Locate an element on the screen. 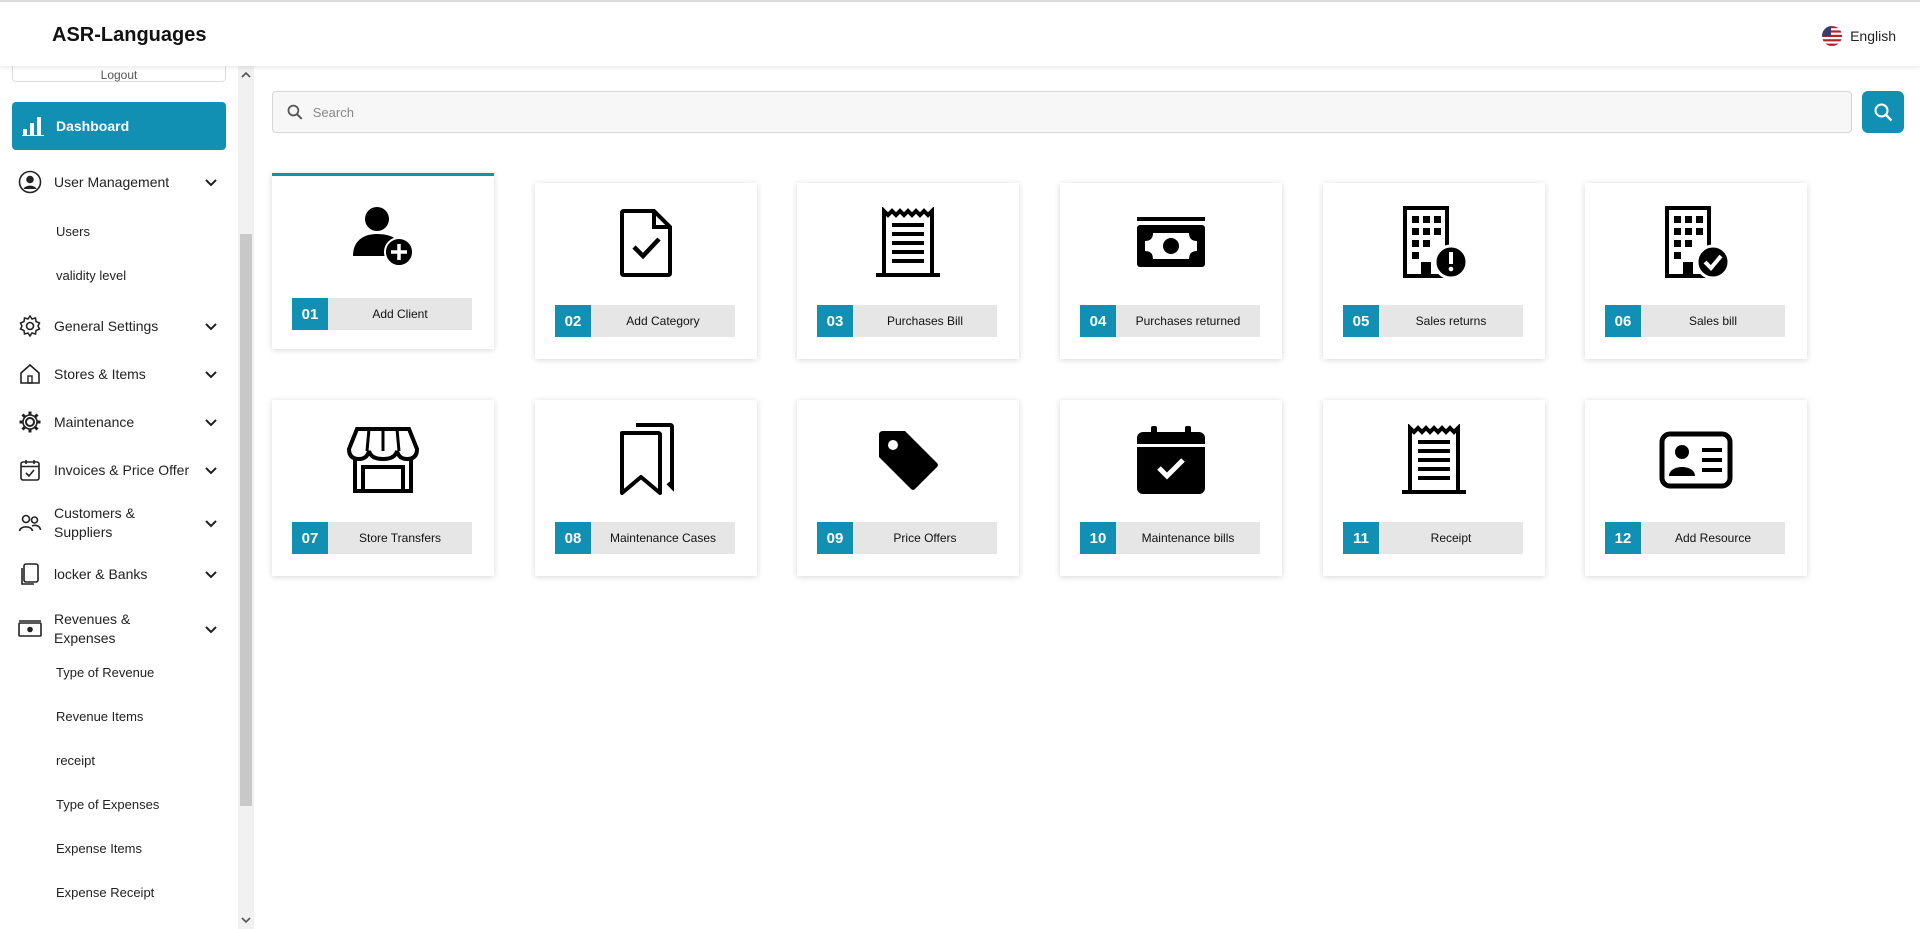 This screenshot has height=929, width=1920. card-add-resource: 12 Add Resource is located at coordinates (1696, 488).